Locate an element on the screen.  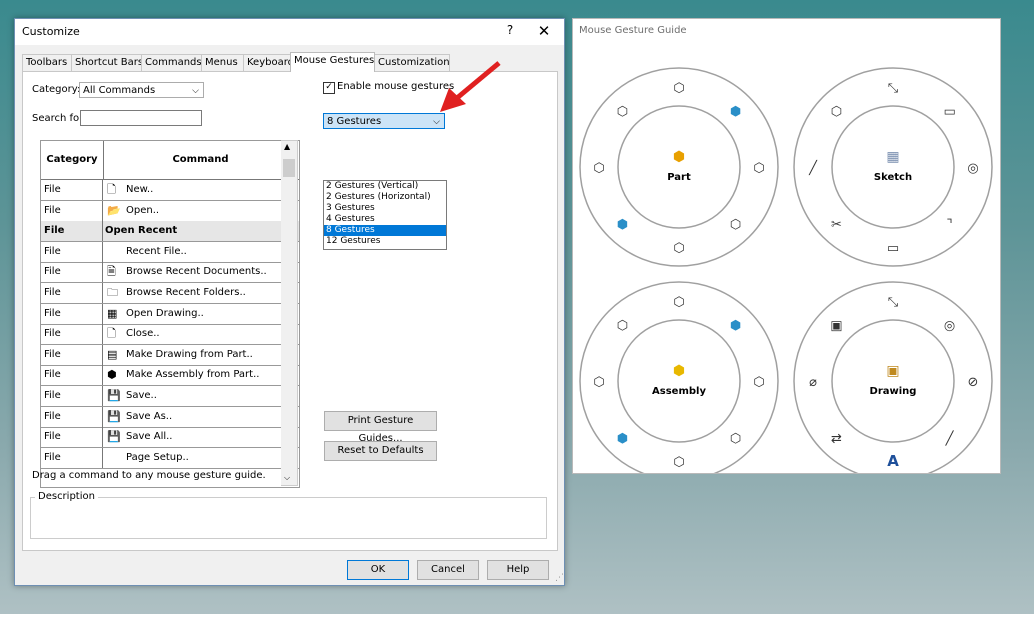
save-all-icon: 💾 is located at coordinates (114, 437).